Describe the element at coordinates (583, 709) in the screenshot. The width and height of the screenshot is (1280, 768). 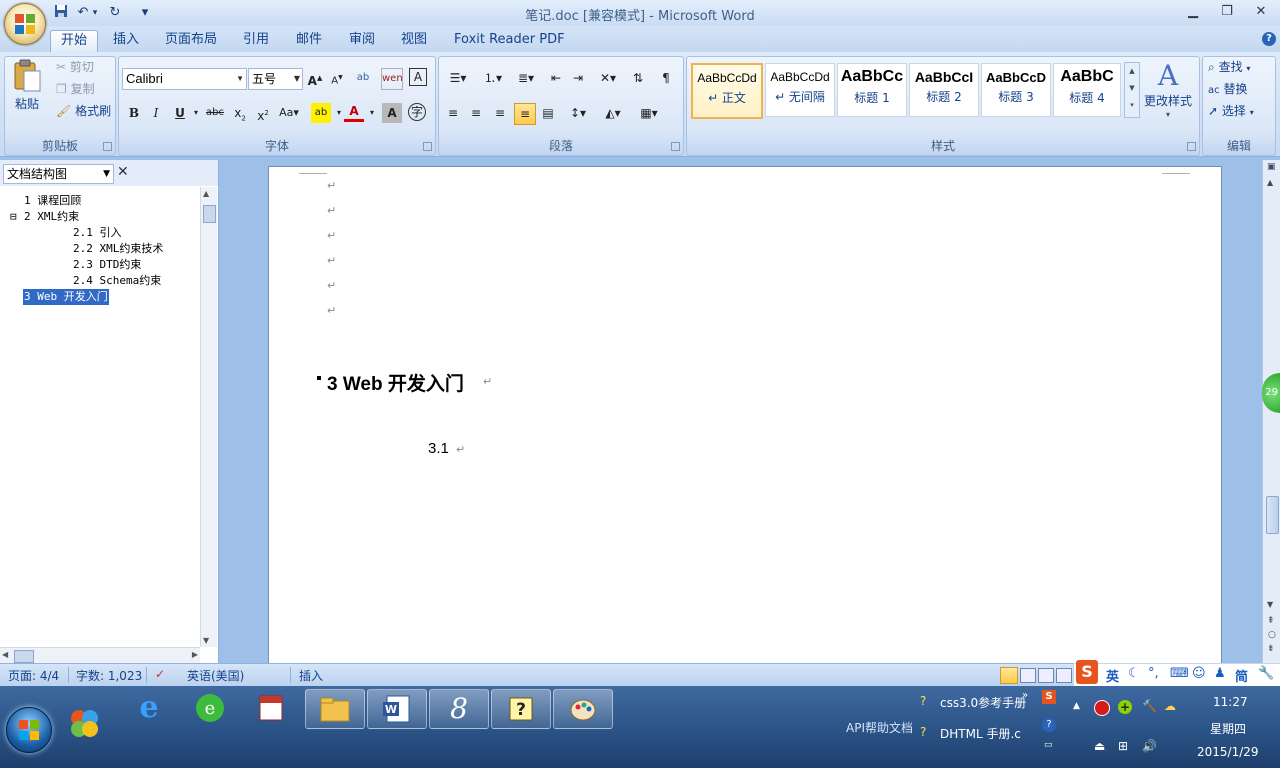
I see `paint-icon` at that location.